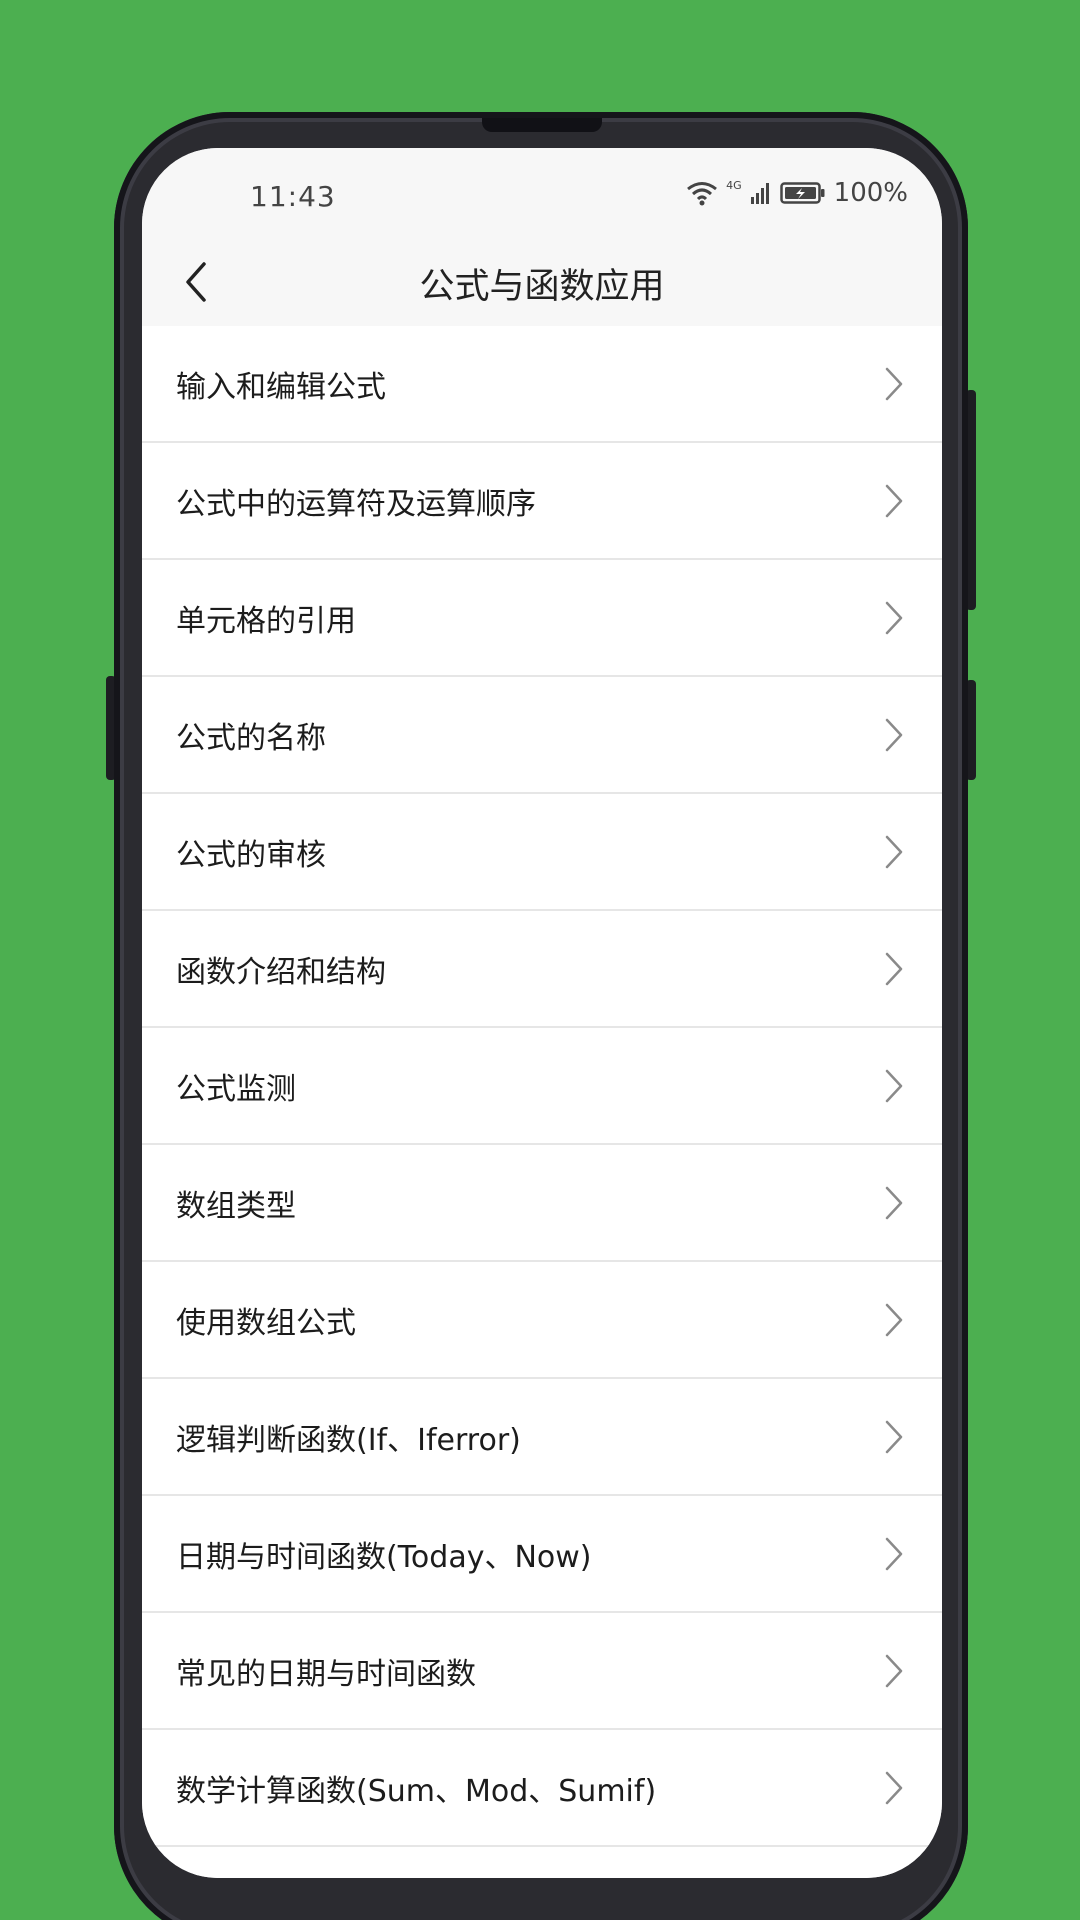 Image resolution: width=1080 pixels, height=1920 pixels. Describe the element at coordinates (251, 855) in the screenshot. I see `list-item-label: 公式的审核` at that location.